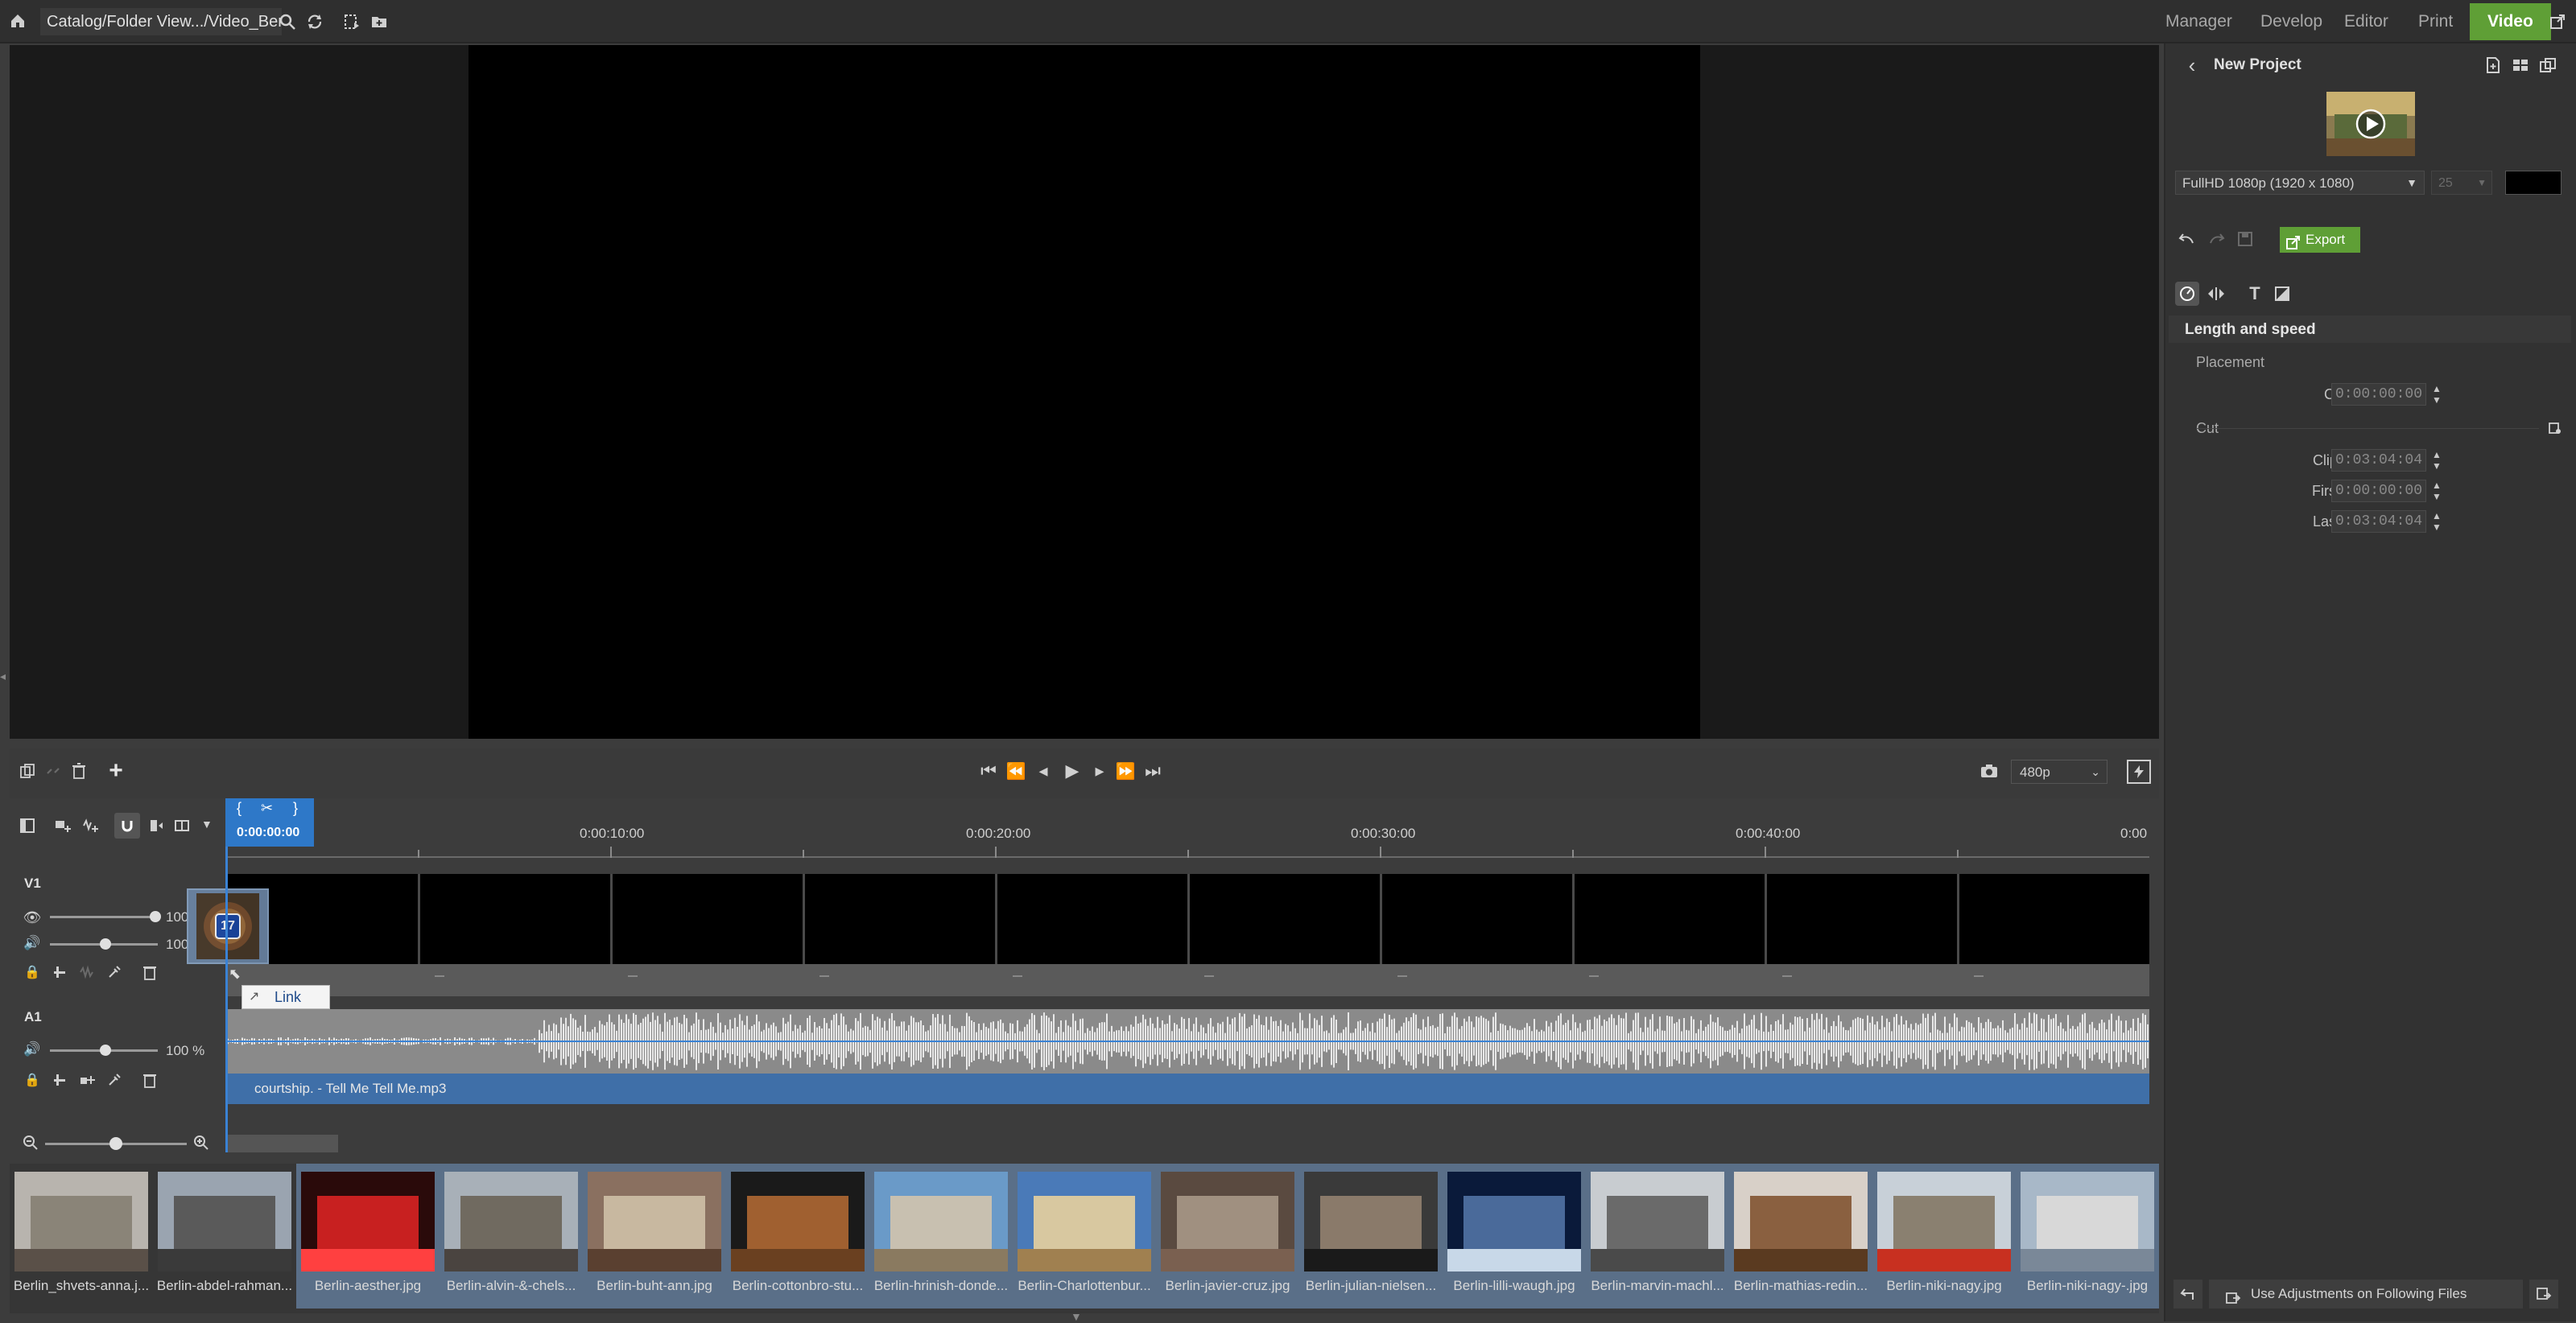 The height and width of the screenshot is (1323, 2576). I want to click on track-position-icon, so click(59, 1080).